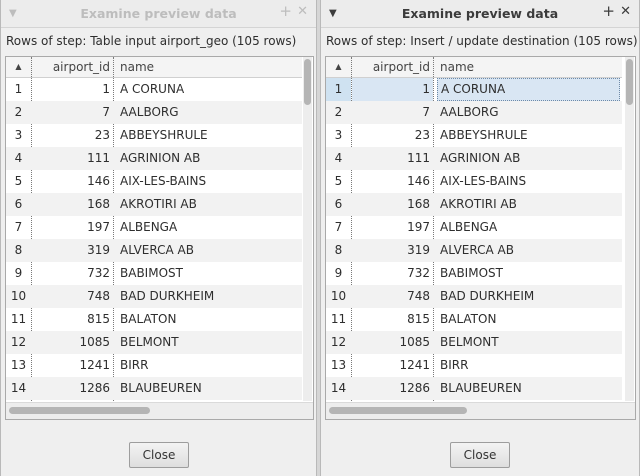  What do you see at coordinates (608, 11) in the screenshot?
I see `pin-icon: +` at bounding box center [608, 11].